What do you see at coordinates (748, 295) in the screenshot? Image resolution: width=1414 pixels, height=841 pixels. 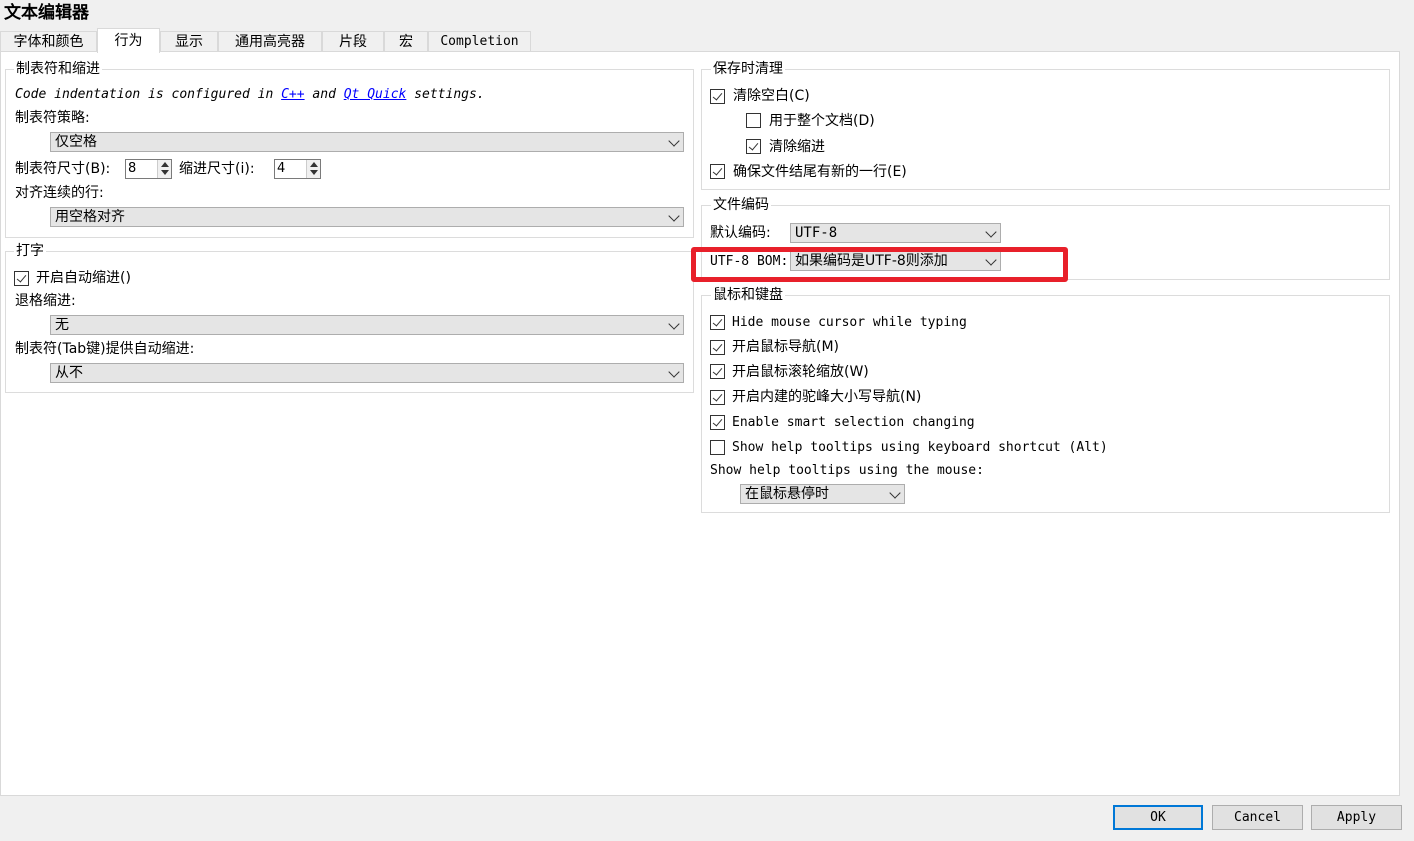 I see `mouse-keyboard-title: 鼠标和键盘` at bounding box center [748, 295].